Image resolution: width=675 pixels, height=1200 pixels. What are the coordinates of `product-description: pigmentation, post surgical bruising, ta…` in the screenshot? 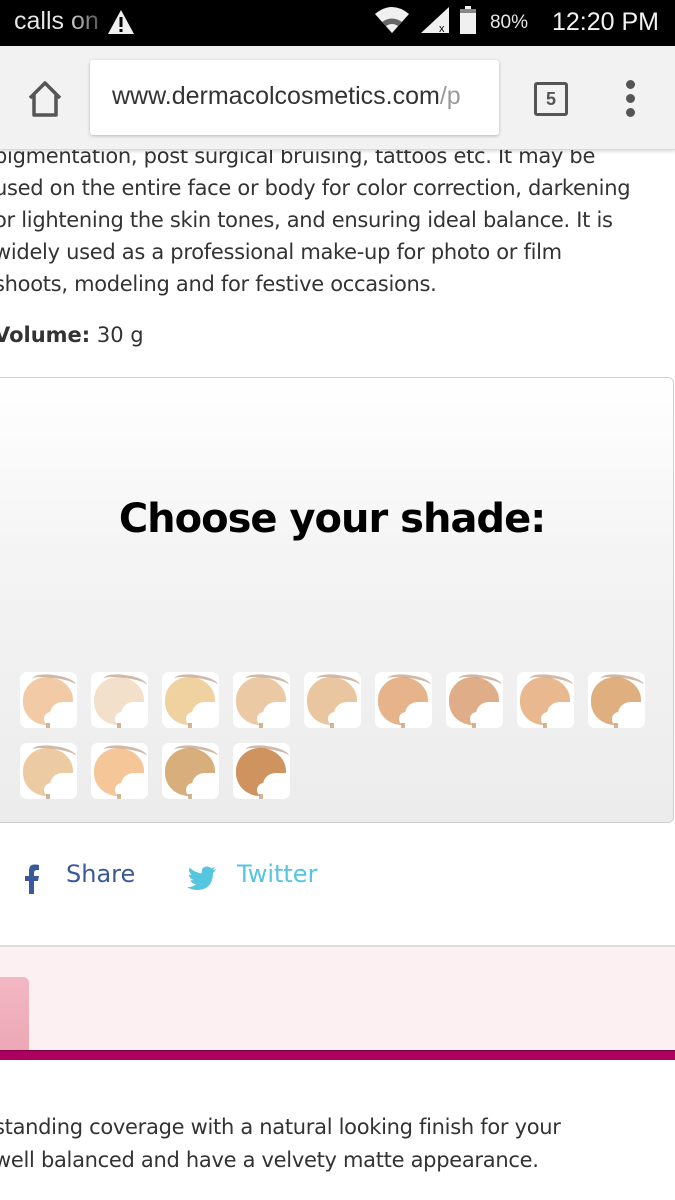 It's located at (337, 220).